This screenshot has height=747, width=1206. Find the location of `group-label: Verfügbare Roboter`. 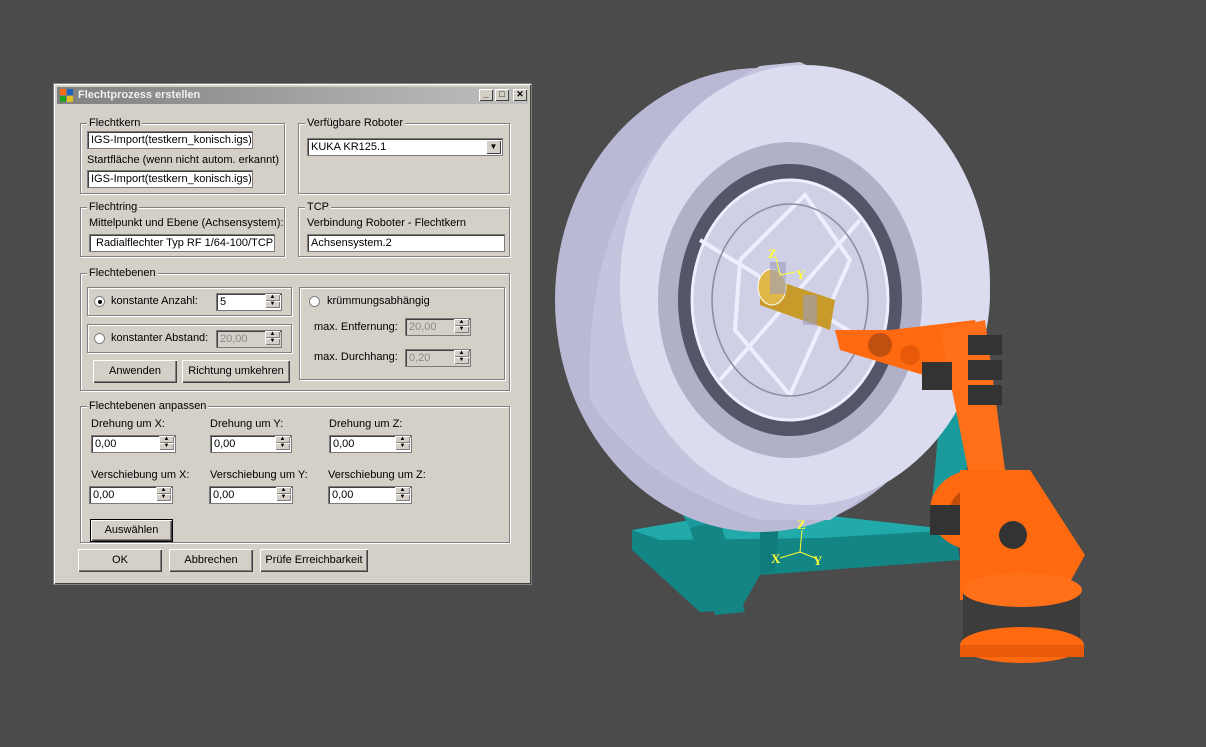

group-label: Verfügbare Roboter is located at coordinates (355, 123).